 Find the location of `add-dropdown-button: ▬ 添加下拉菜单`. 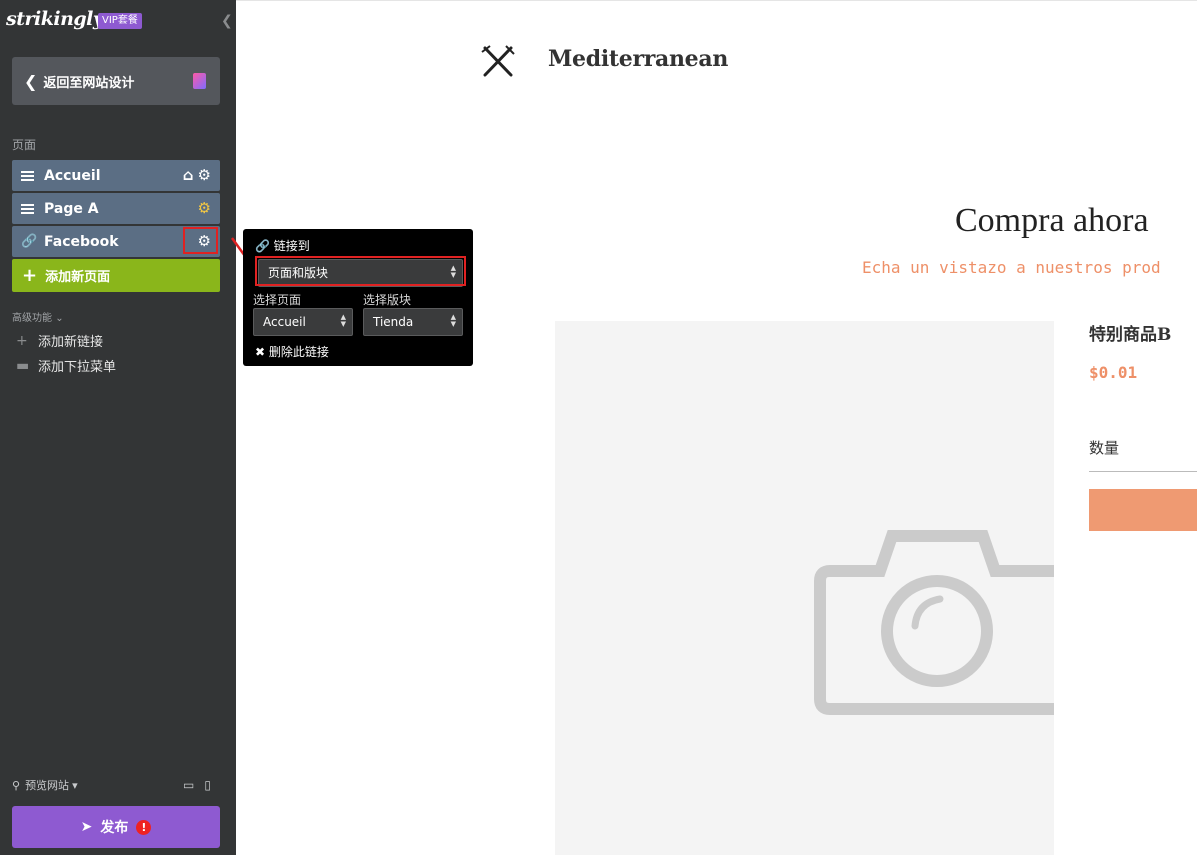

add-dropdown-button: ▬ 添加下拉菜单 is located at coordinates (66, 366).